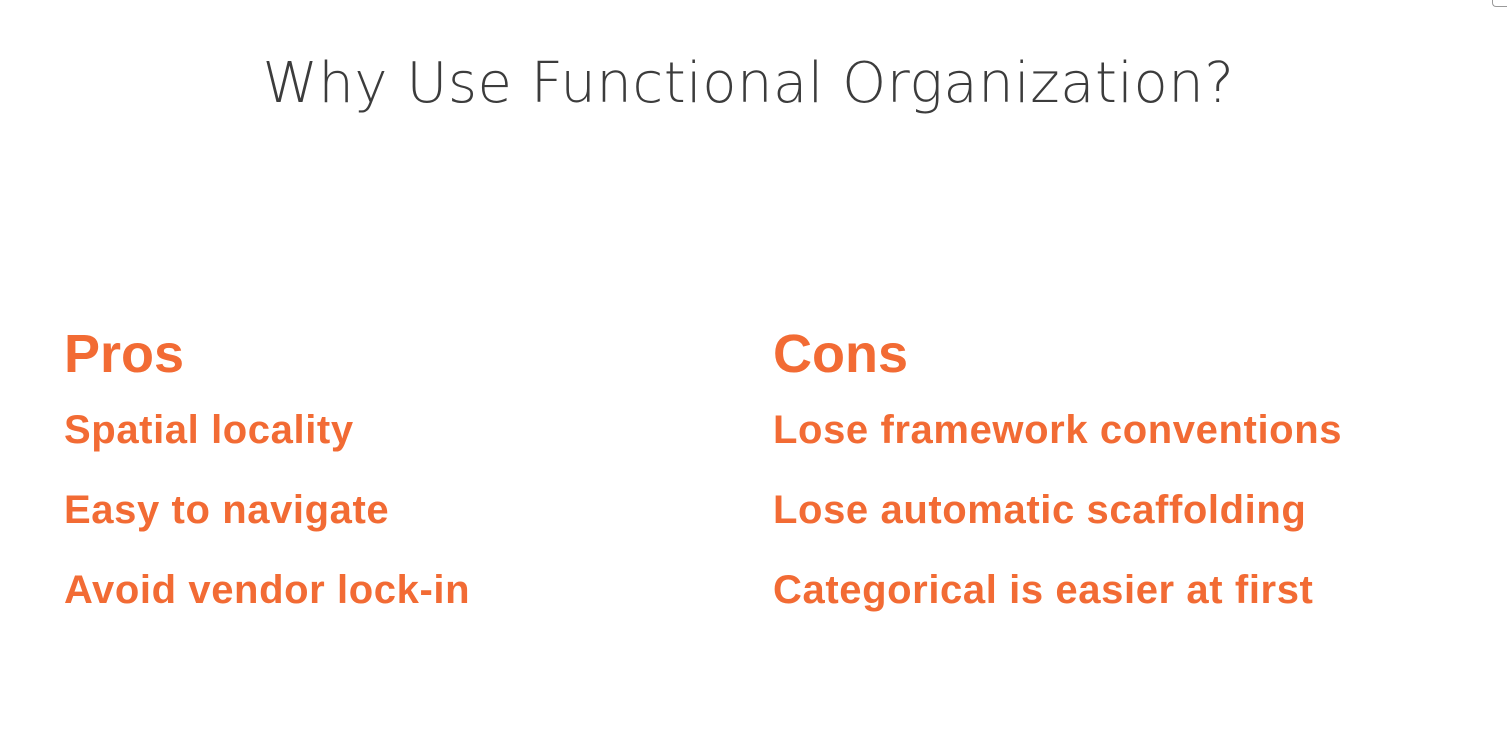 This screenshot has height=751, width=1507. What do you see at coordinates (209, 430) in the screenshot?
I see `pros-item-spatial-locality: Spatial locality` at bounding box center [209, 430].